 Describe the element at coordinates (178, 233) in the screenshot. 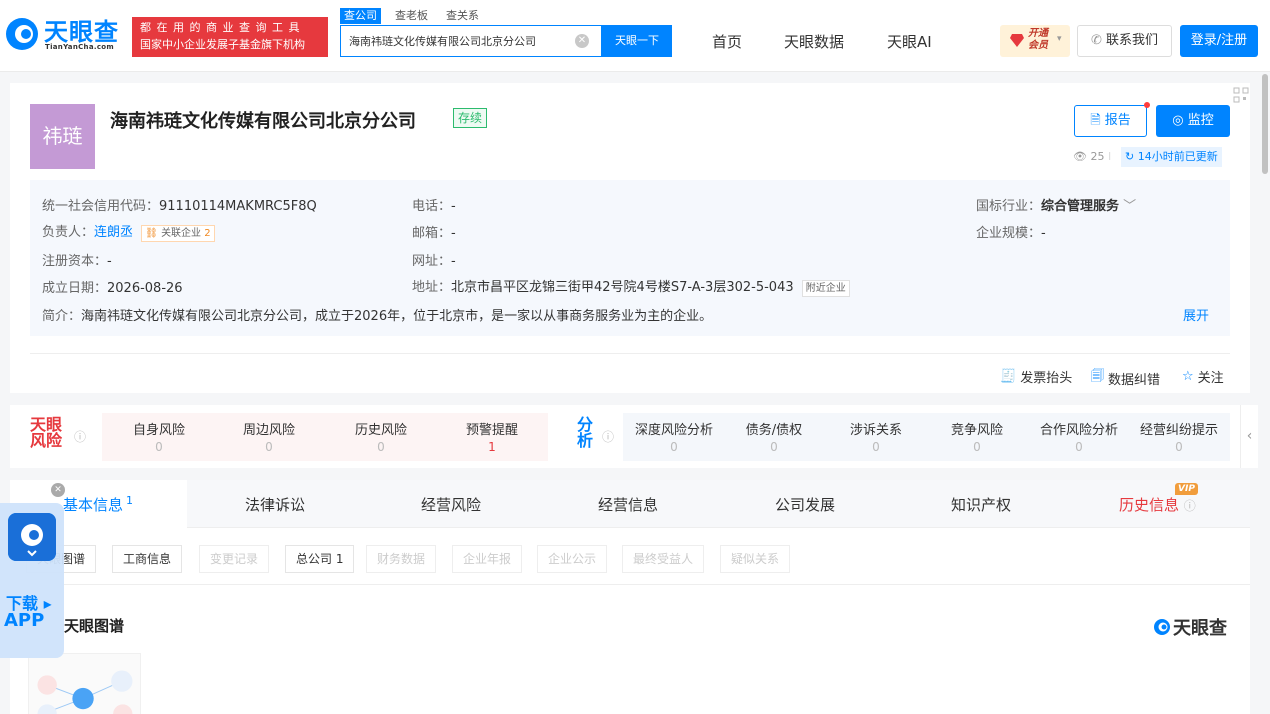

I see `related-companies-tag: ⛓ 关联企业 2` at that location.